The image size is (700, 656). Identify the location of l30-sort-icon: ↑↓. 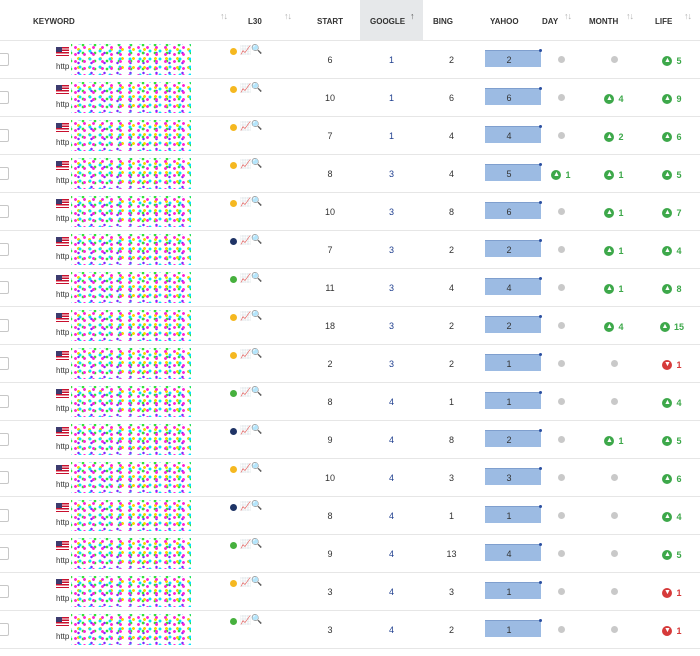
(288, 16).